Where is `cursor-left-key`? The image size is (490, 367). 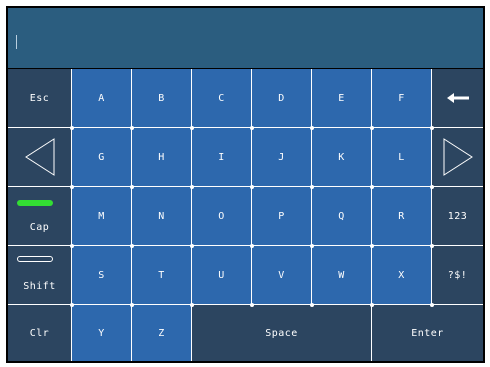 cursor-left-key is located at coordinates (39, 157).